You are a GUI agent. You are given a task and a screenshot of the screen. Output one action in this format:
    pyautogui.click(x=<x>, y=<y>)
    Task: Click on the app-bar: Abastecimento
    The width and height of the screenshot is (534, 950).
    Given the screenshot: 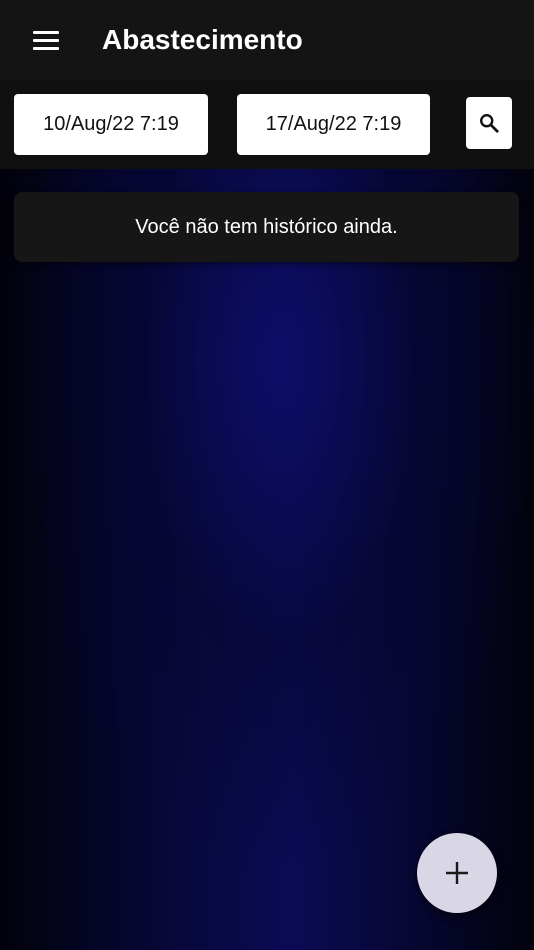 What is the action you would take?
    pyautogui.click(x=267, y=40)
    